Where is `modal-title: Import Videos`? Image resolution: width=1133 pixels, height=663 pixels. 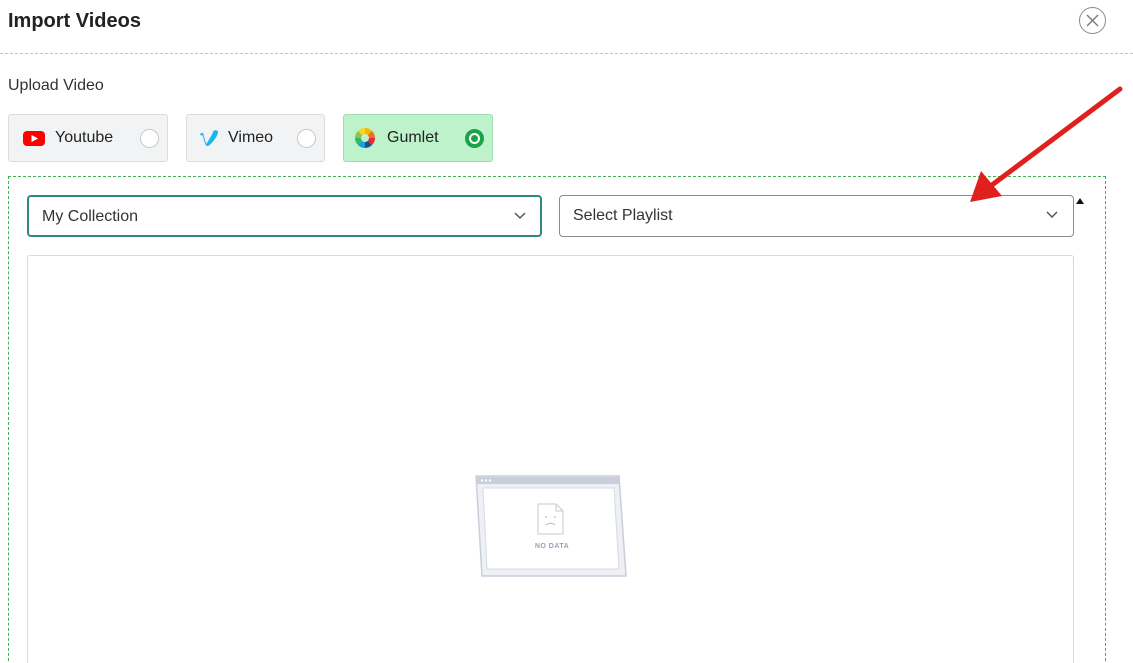
modal-title: Import Videos is located at coordinates (74, 21).